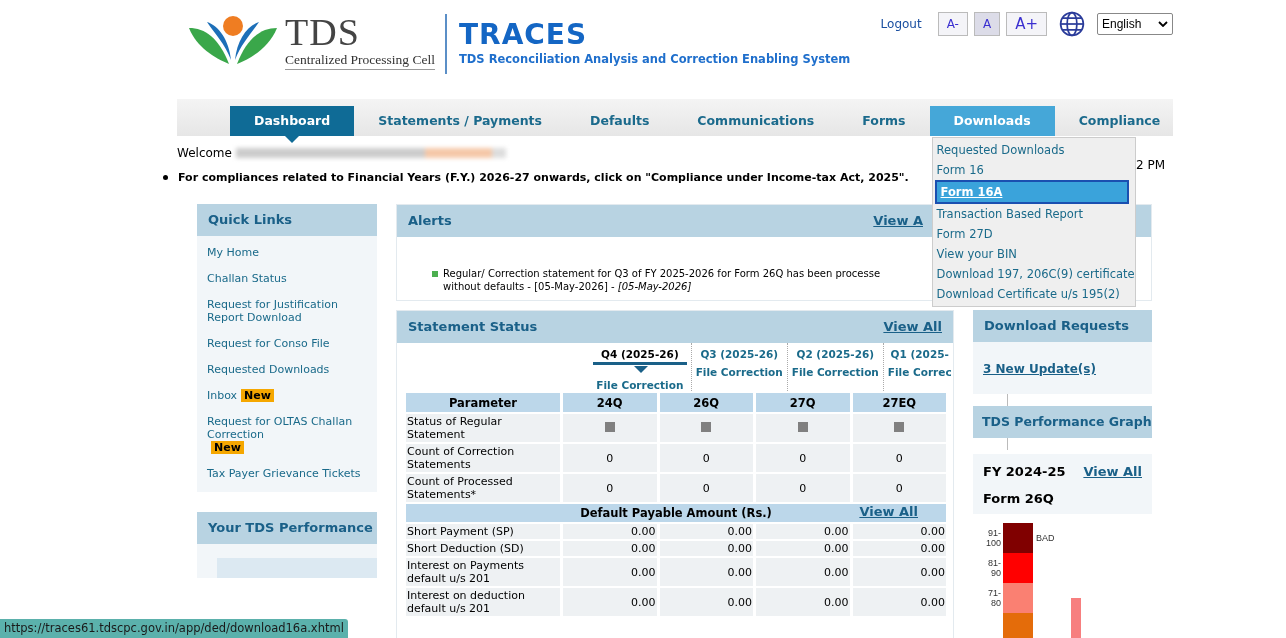 The width and height of the screenshot is (1286, 638). Describe the element at coordinates (640, 356) in the screenshot. I see `quarter-tab: Q4 (2025-26)` at that location.